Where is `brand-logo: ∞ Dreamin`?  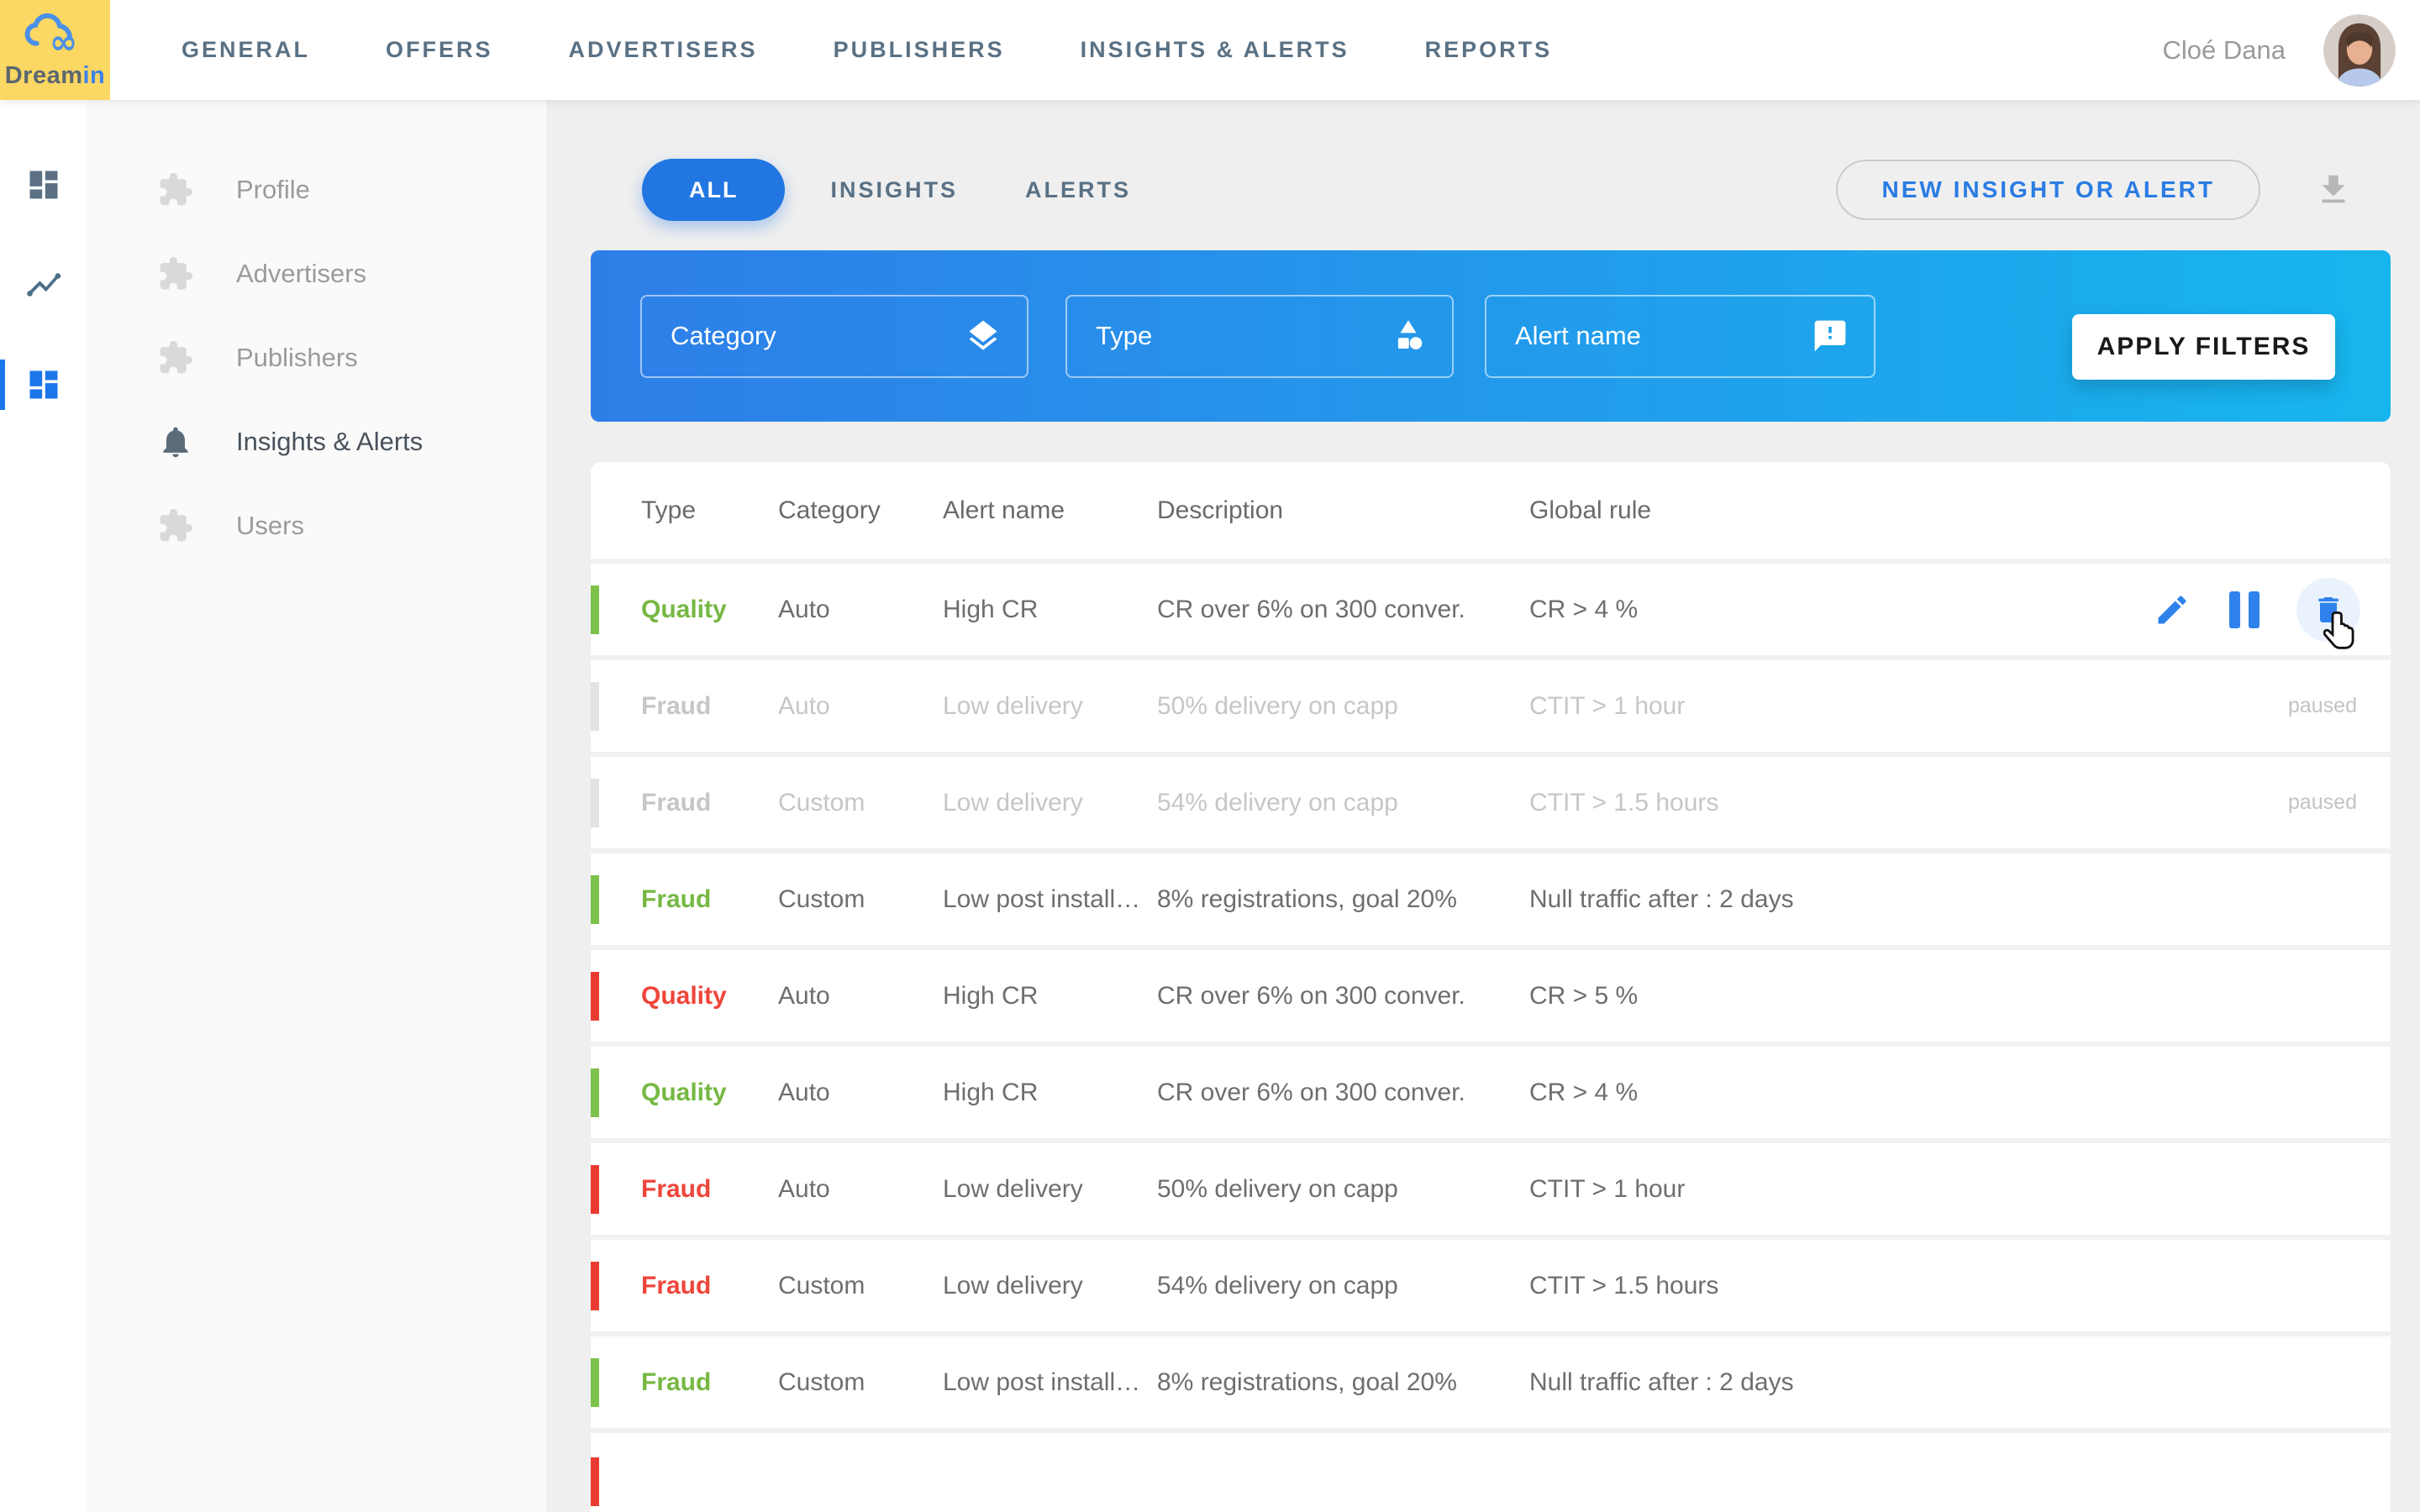 brand-logo: ∞ Dreamin is located at coordinates (55, 50).